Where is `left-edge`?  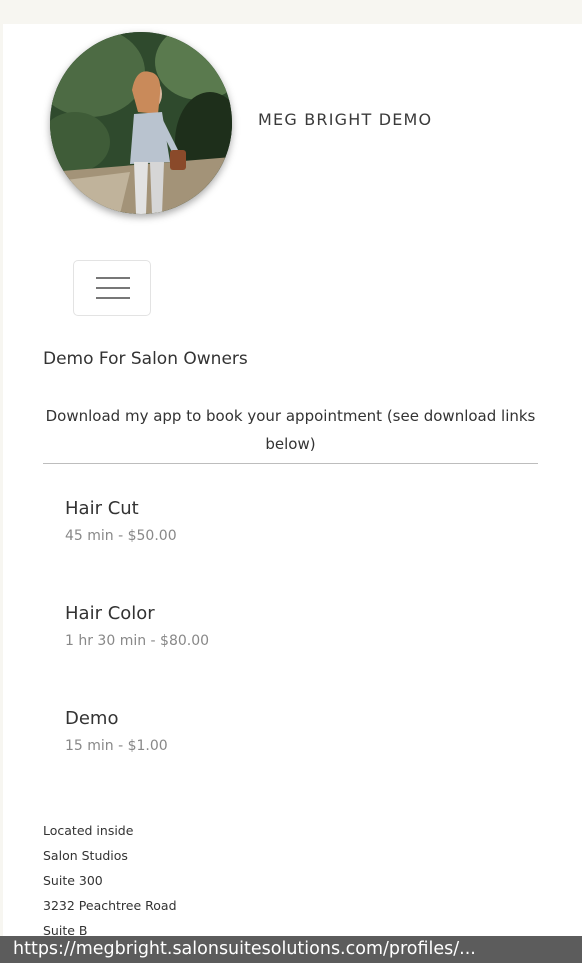
left-edge is located at coordinates (1, 481).